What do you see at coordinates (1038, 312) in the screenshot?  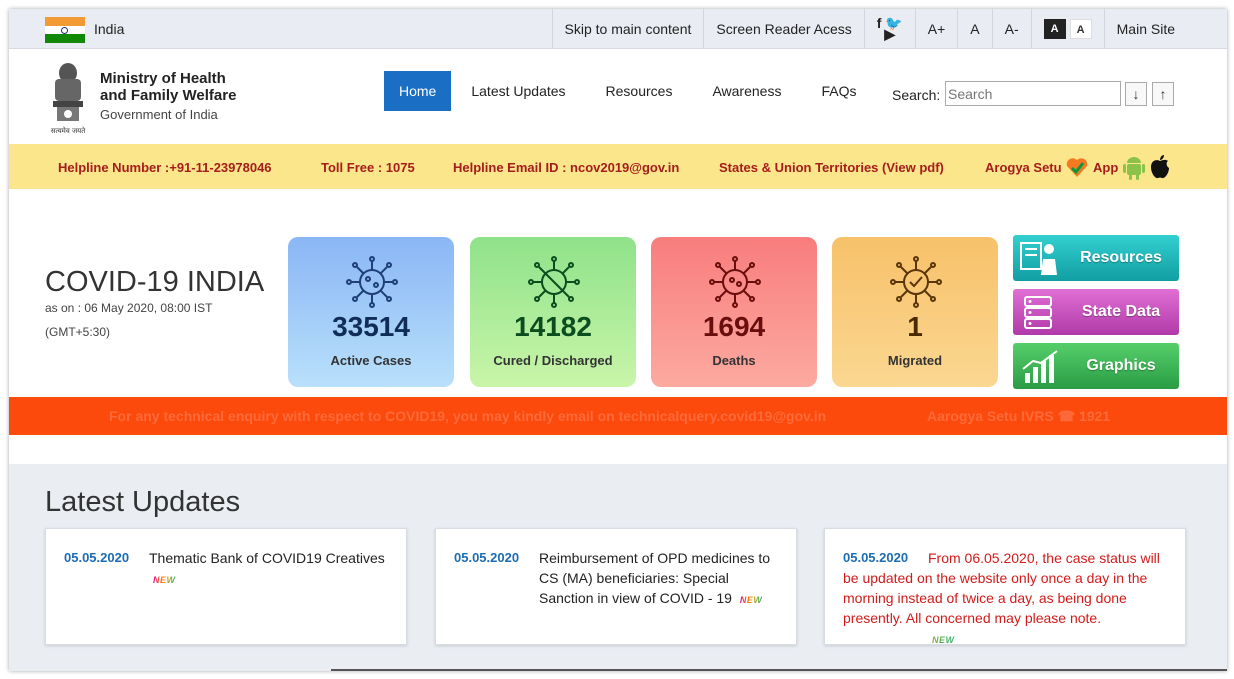 I see `state-data-icon` at bounding box center [1038, 312].